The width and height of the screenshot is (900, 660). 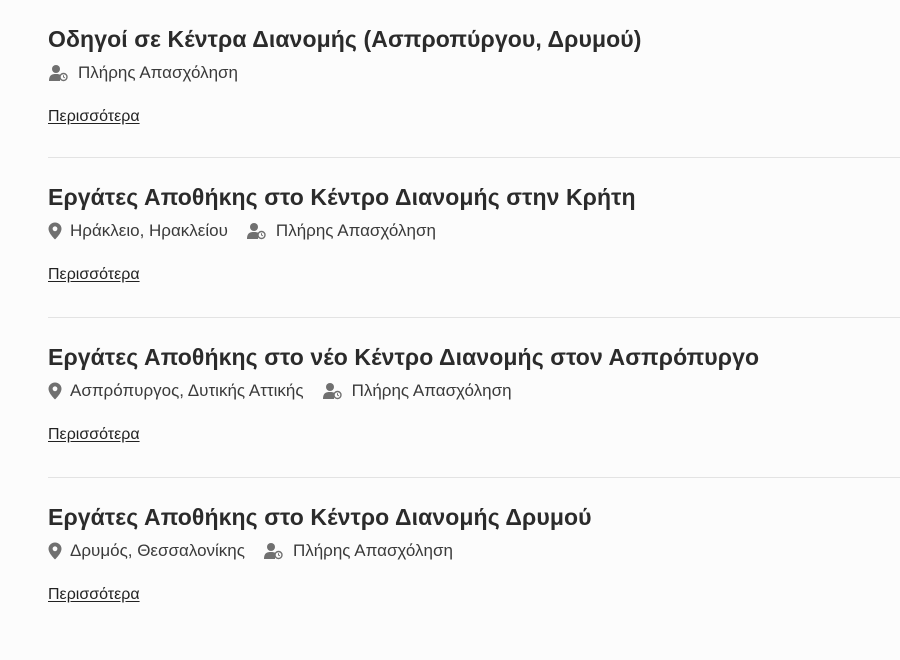 I want to click on job-location: Ασπρόπυργος, Δυτικής Αττικής, so click(x=176, y=391).